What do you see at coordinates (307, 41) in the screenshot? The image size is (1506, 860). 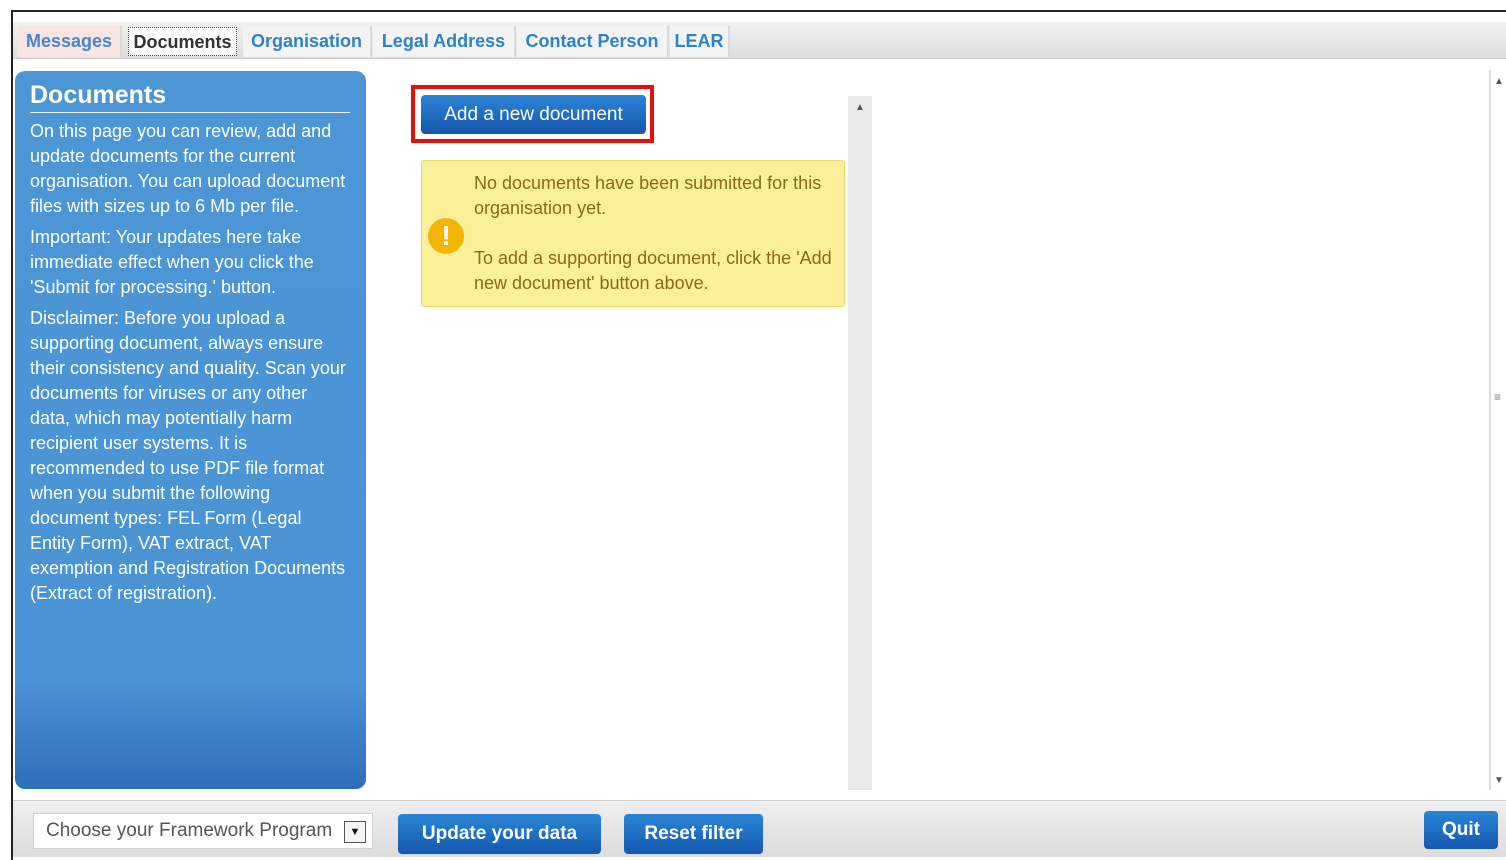 I see `tab-organisation: Organisation` at bounding box center [307, 41].